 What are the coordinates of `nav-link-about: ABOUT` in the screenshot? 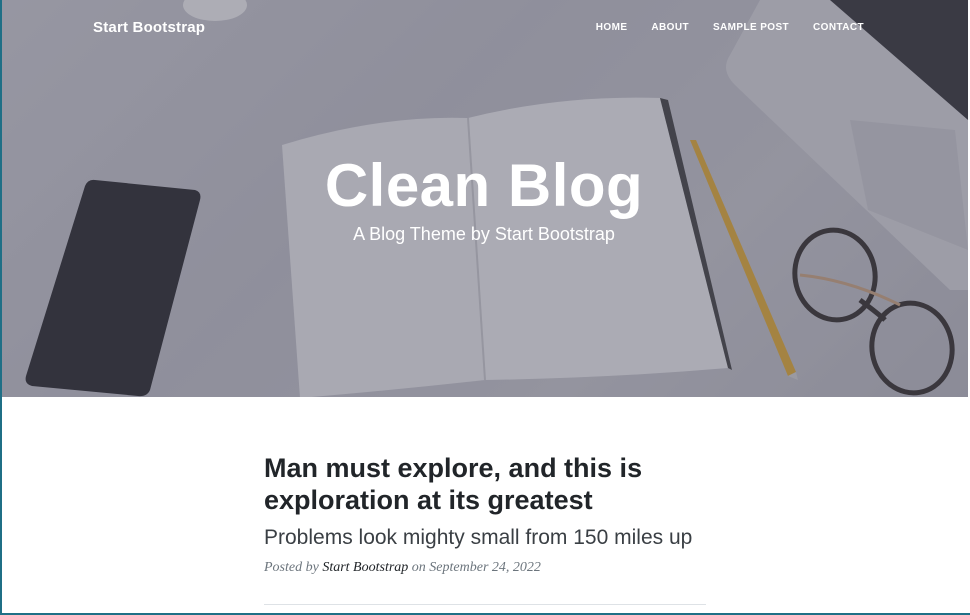 It's located at (670, 27).